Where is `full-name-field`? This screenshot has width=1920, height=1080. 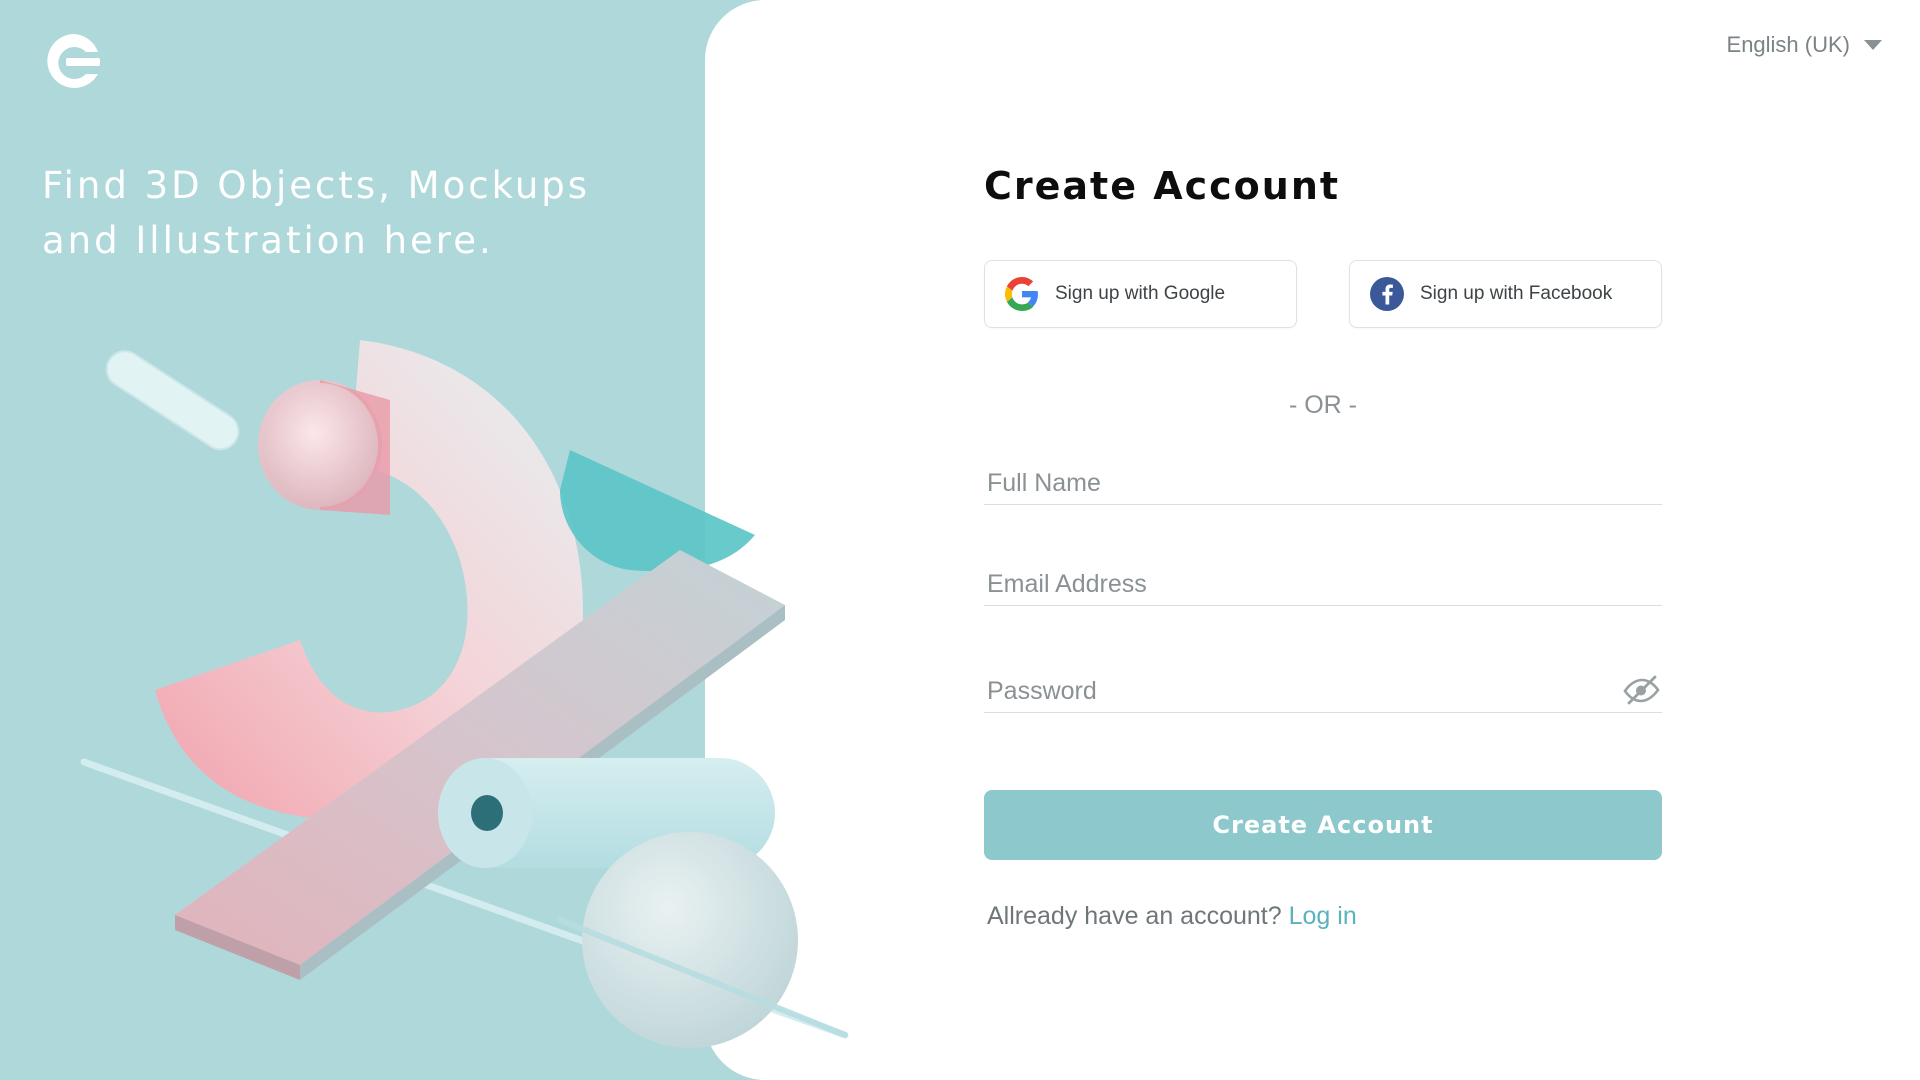 full-name-field is located at coordinates (1323, 484).